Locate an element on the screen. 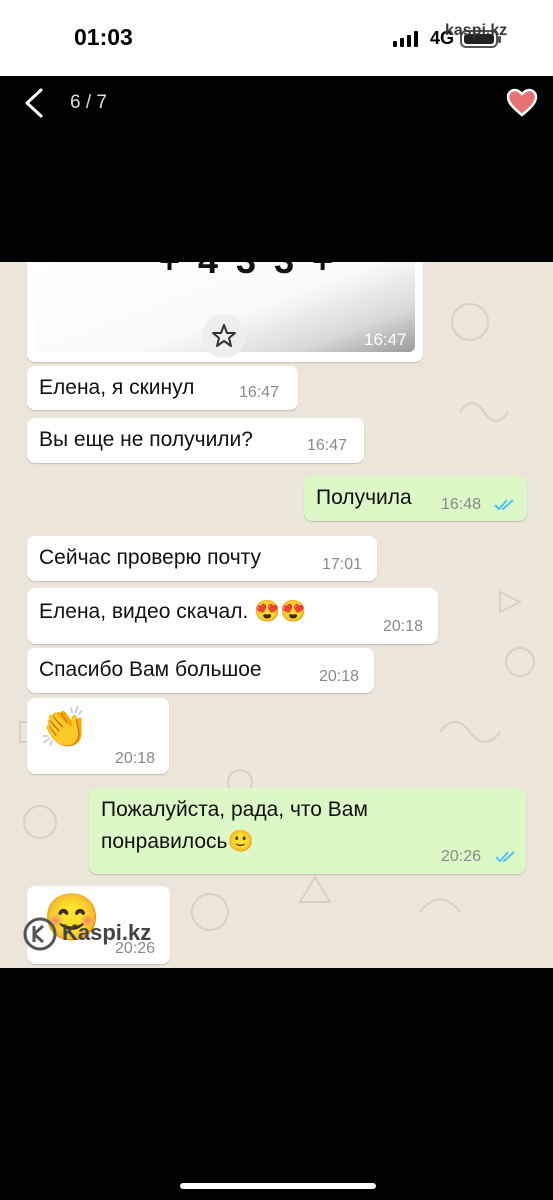 The width and height of the screenshot is (553, 1200). media-caption: + 4 3 3 + is located at coordinates (248, 272).